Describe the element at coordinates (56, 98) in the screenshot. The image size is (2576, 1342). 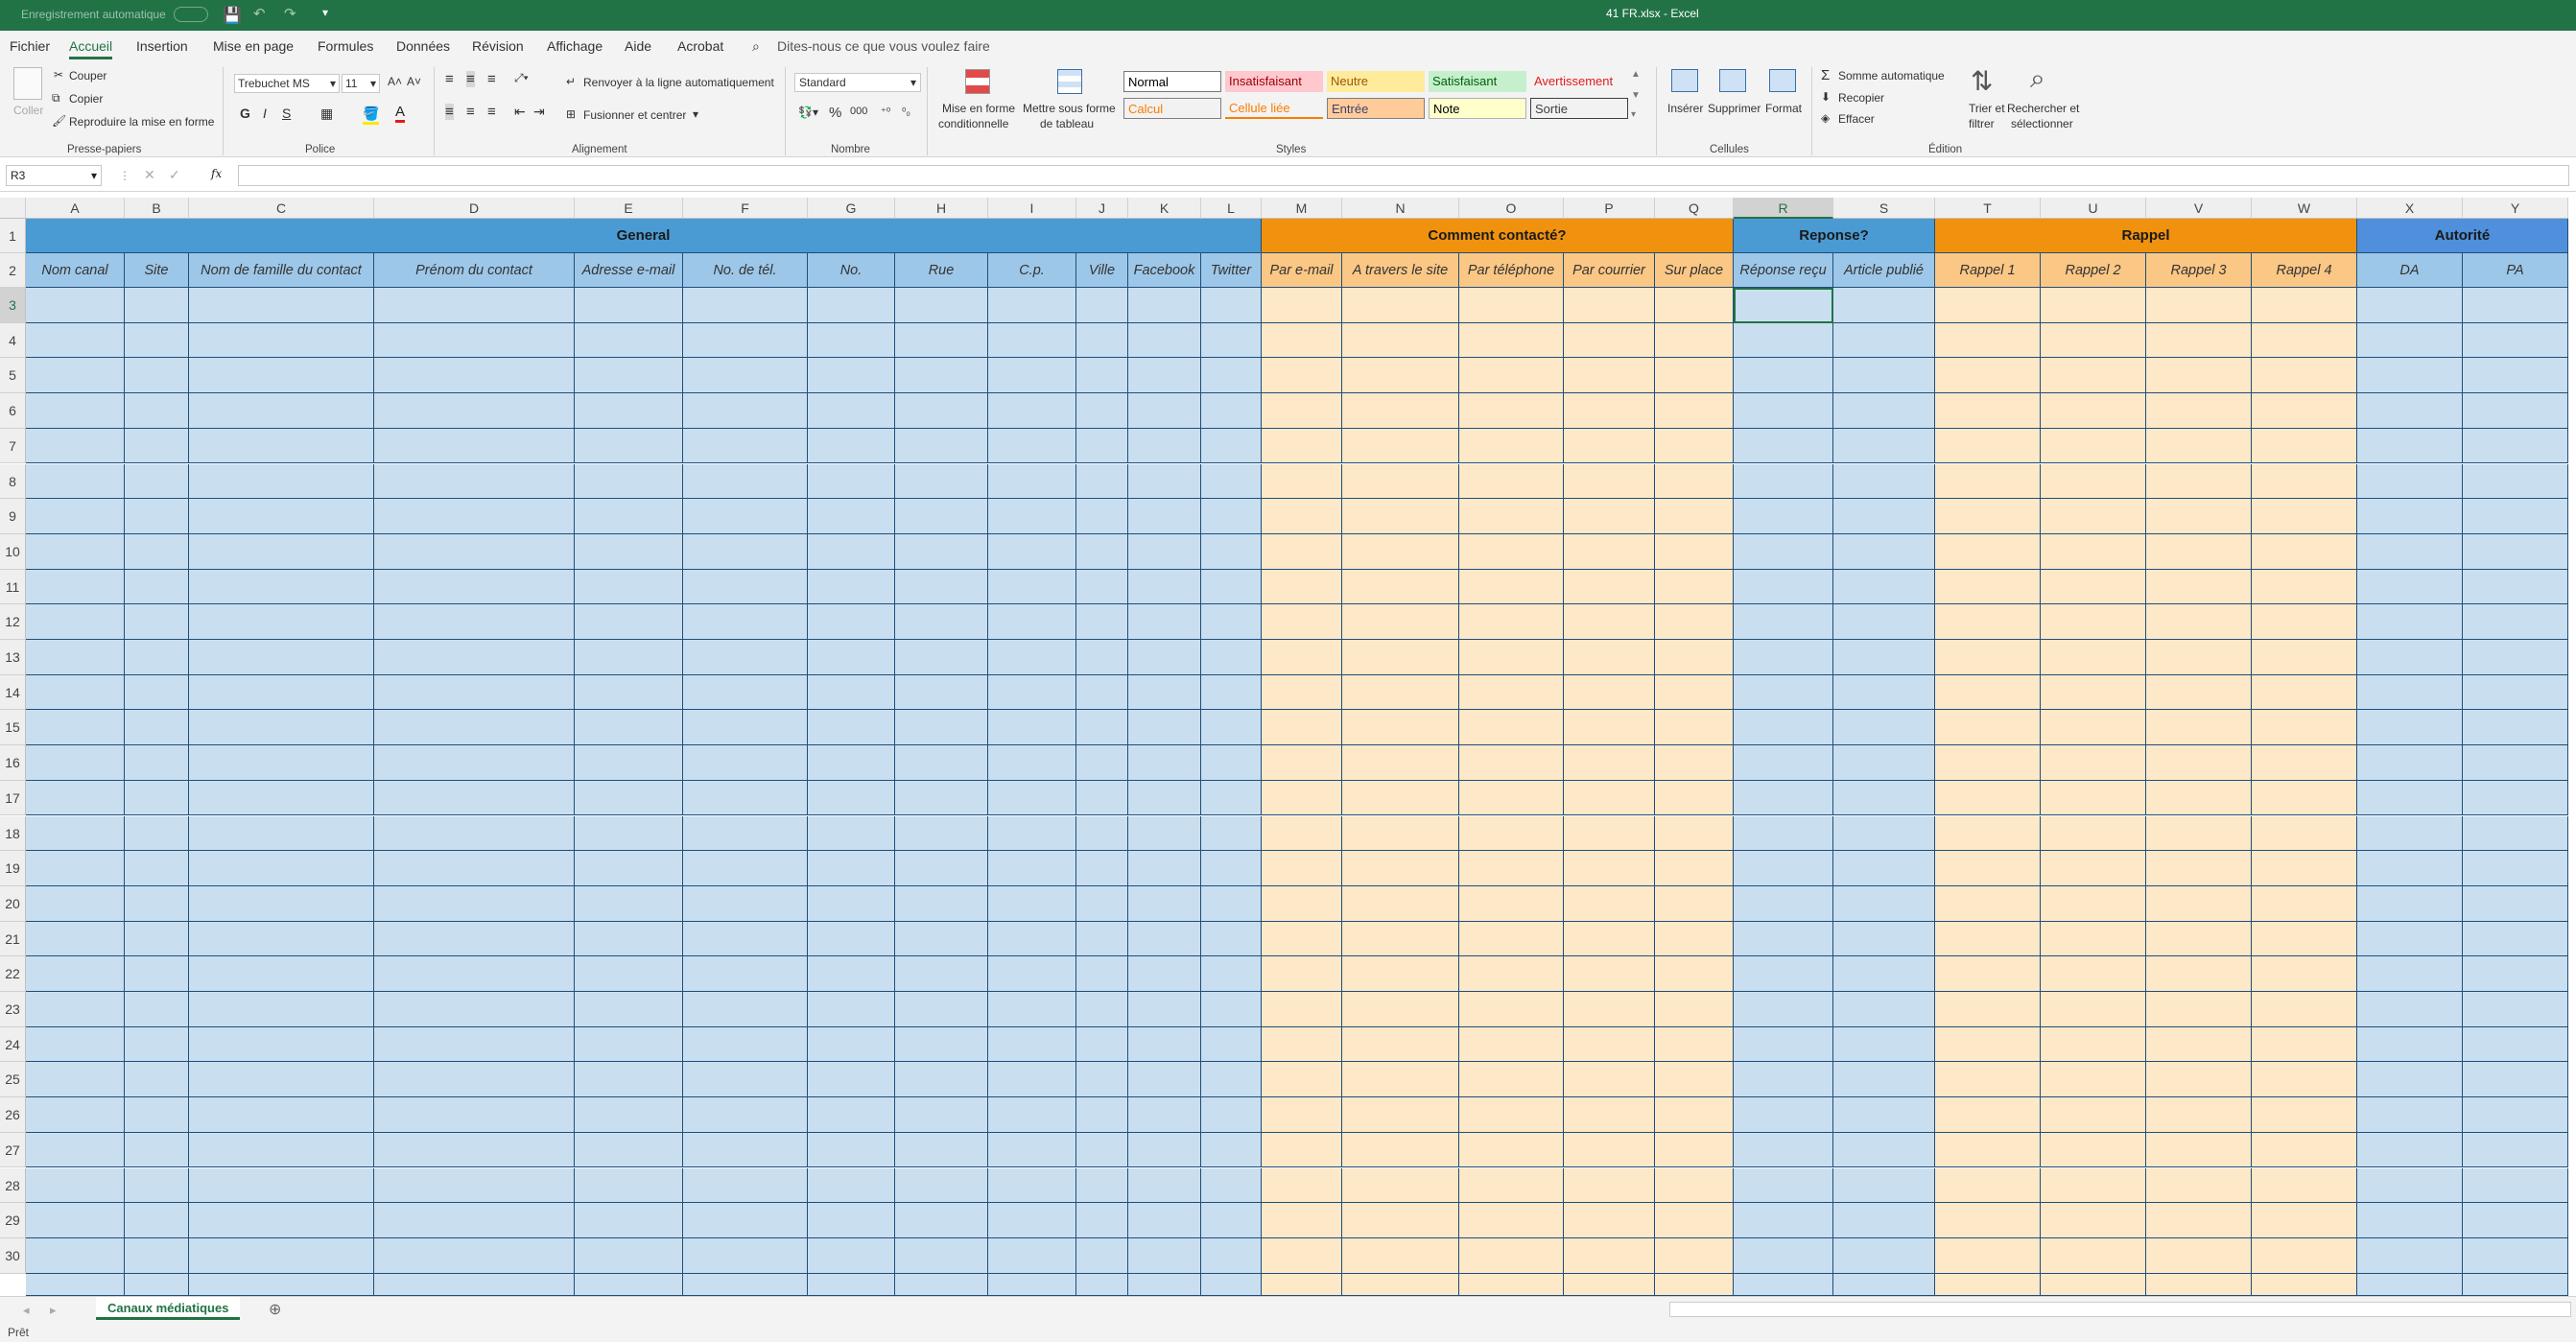
I see `copy-icon: ⧉` at that location.